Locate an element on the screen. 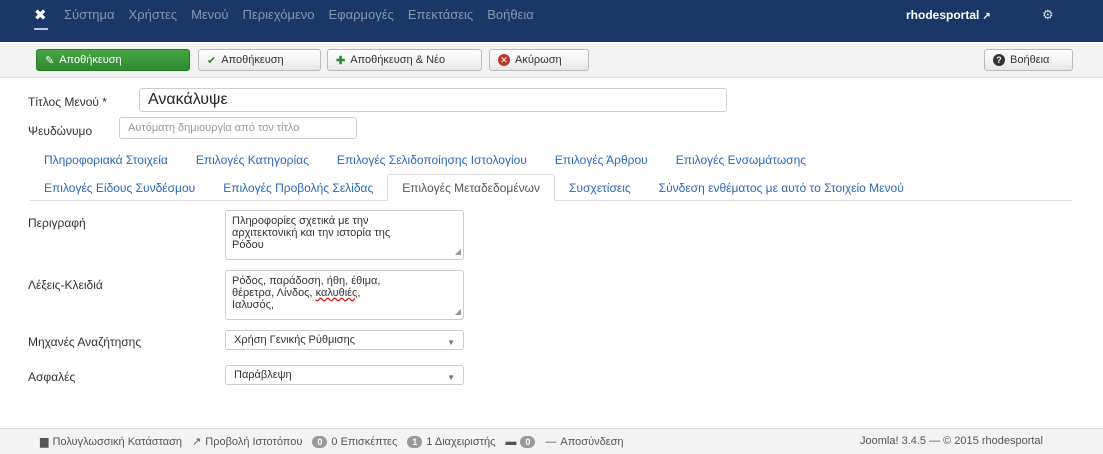  check-icon: ✔ is located at coordinates (212, 60).